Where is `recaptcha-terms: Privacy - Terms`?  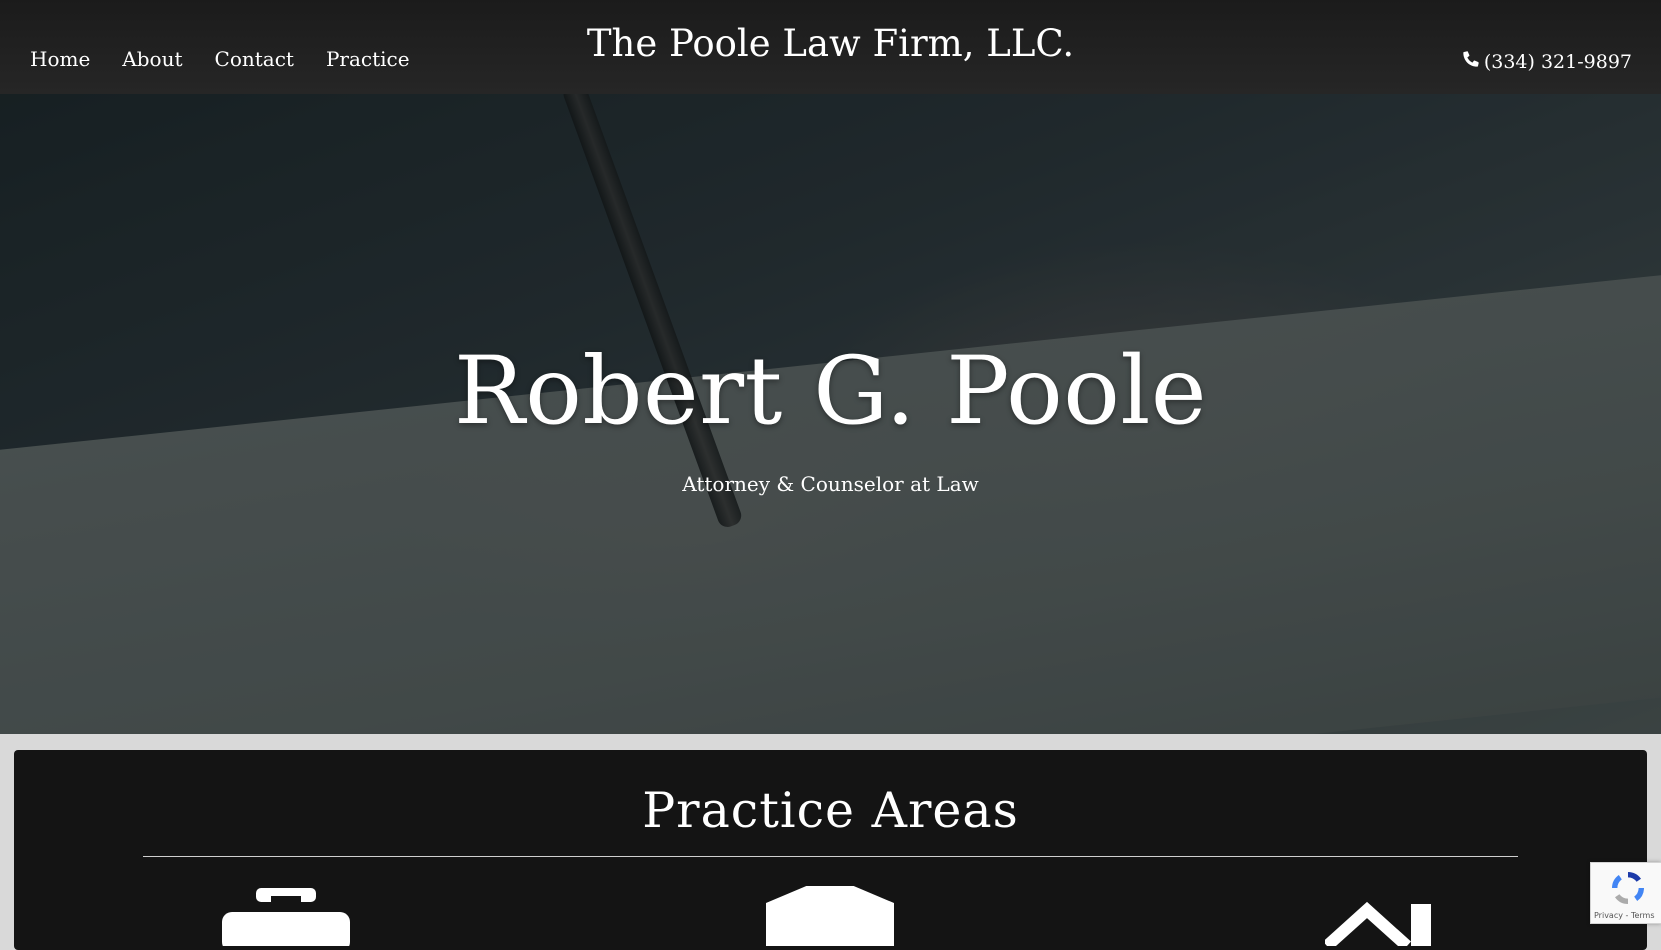 recaptcha-terms: Privacy - Terms is located at coordinates (1624, 915).